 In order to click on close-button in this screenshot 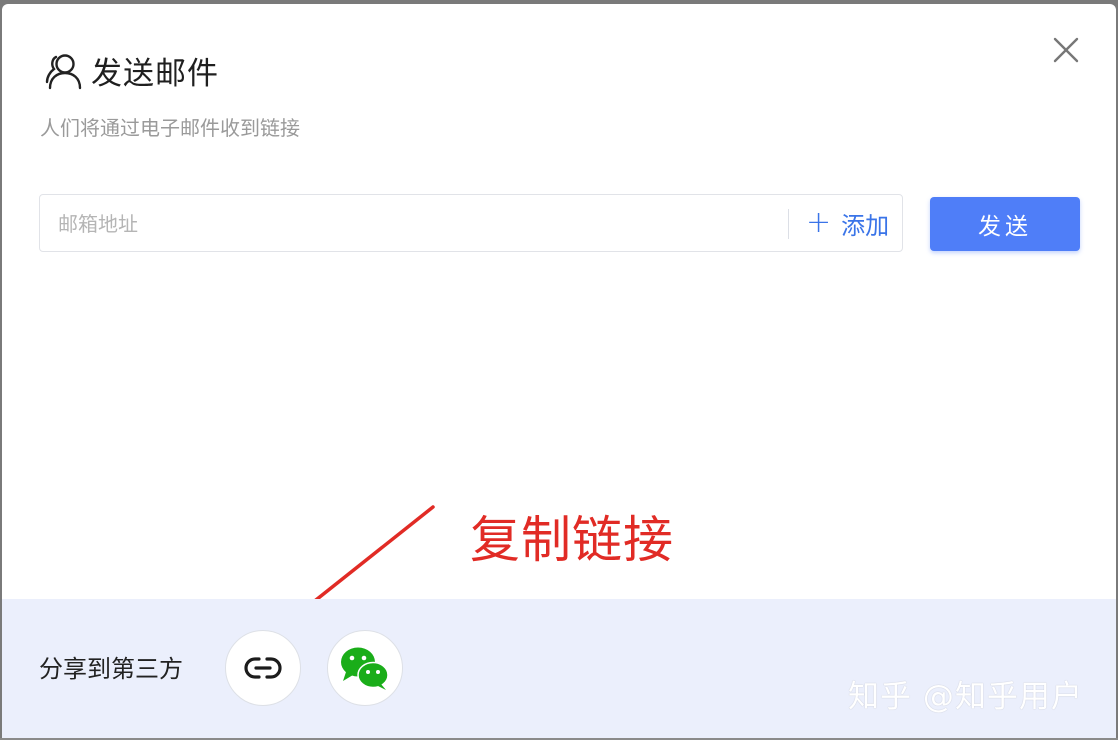, I will do `click(1066, 50)`.